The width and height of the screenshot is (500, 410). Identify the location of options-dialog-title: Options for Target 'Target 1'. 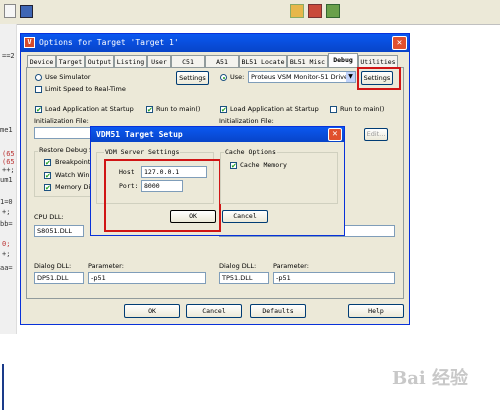
(109, 42).